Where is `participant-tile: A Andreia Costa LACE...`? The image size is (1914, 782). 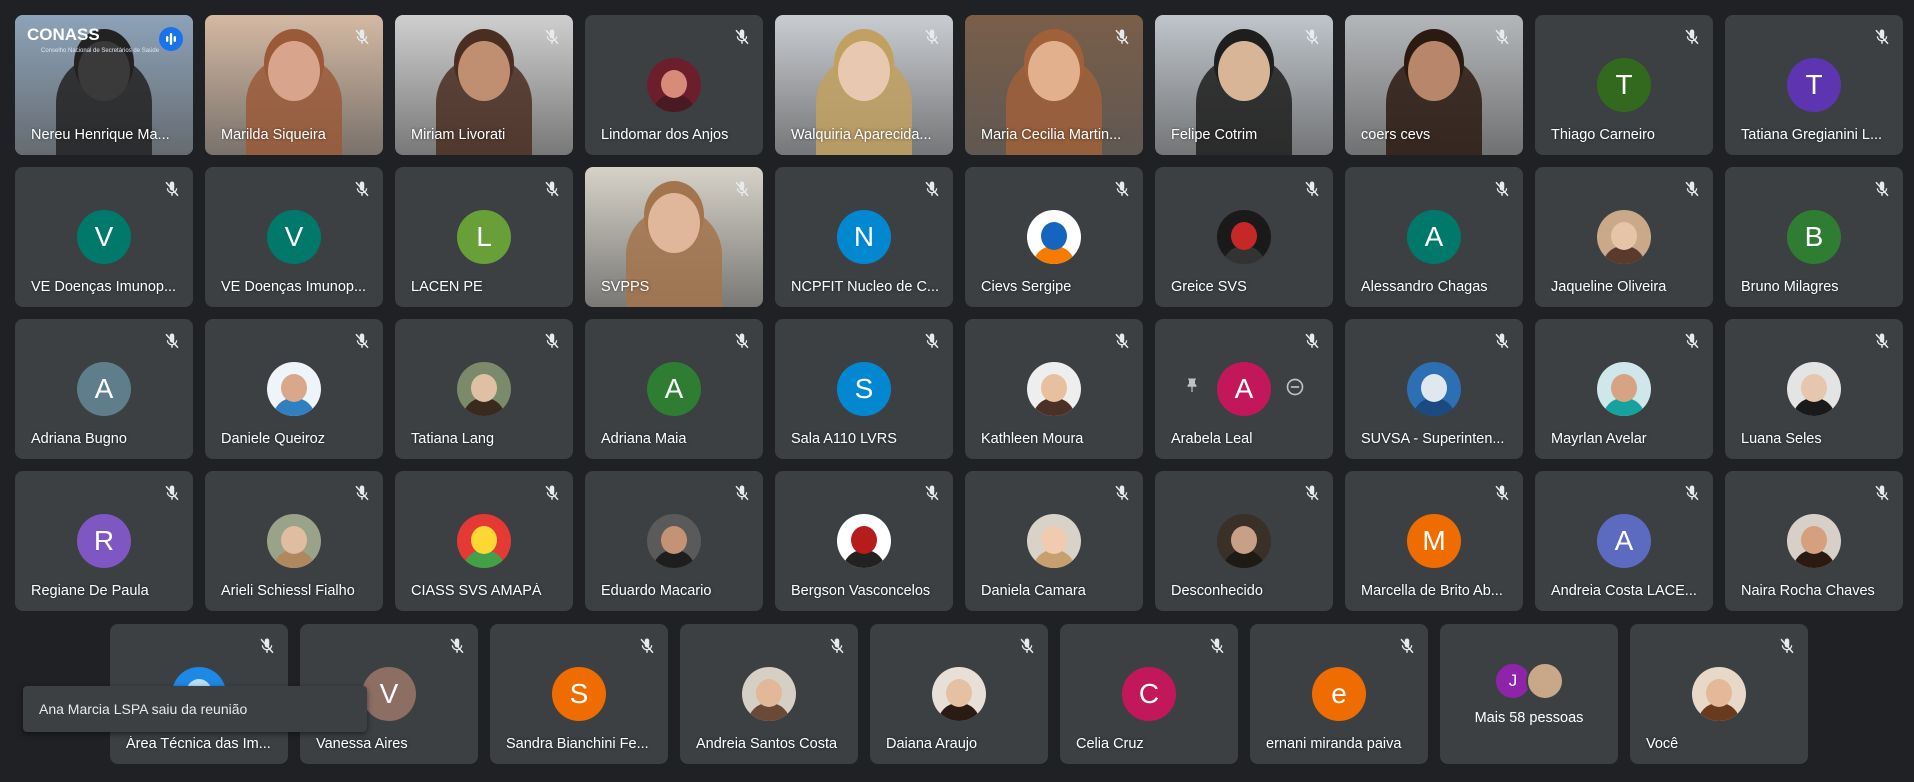
participant-tile: A Andreia Costa LACE... is located at coordinates (1624, 541).